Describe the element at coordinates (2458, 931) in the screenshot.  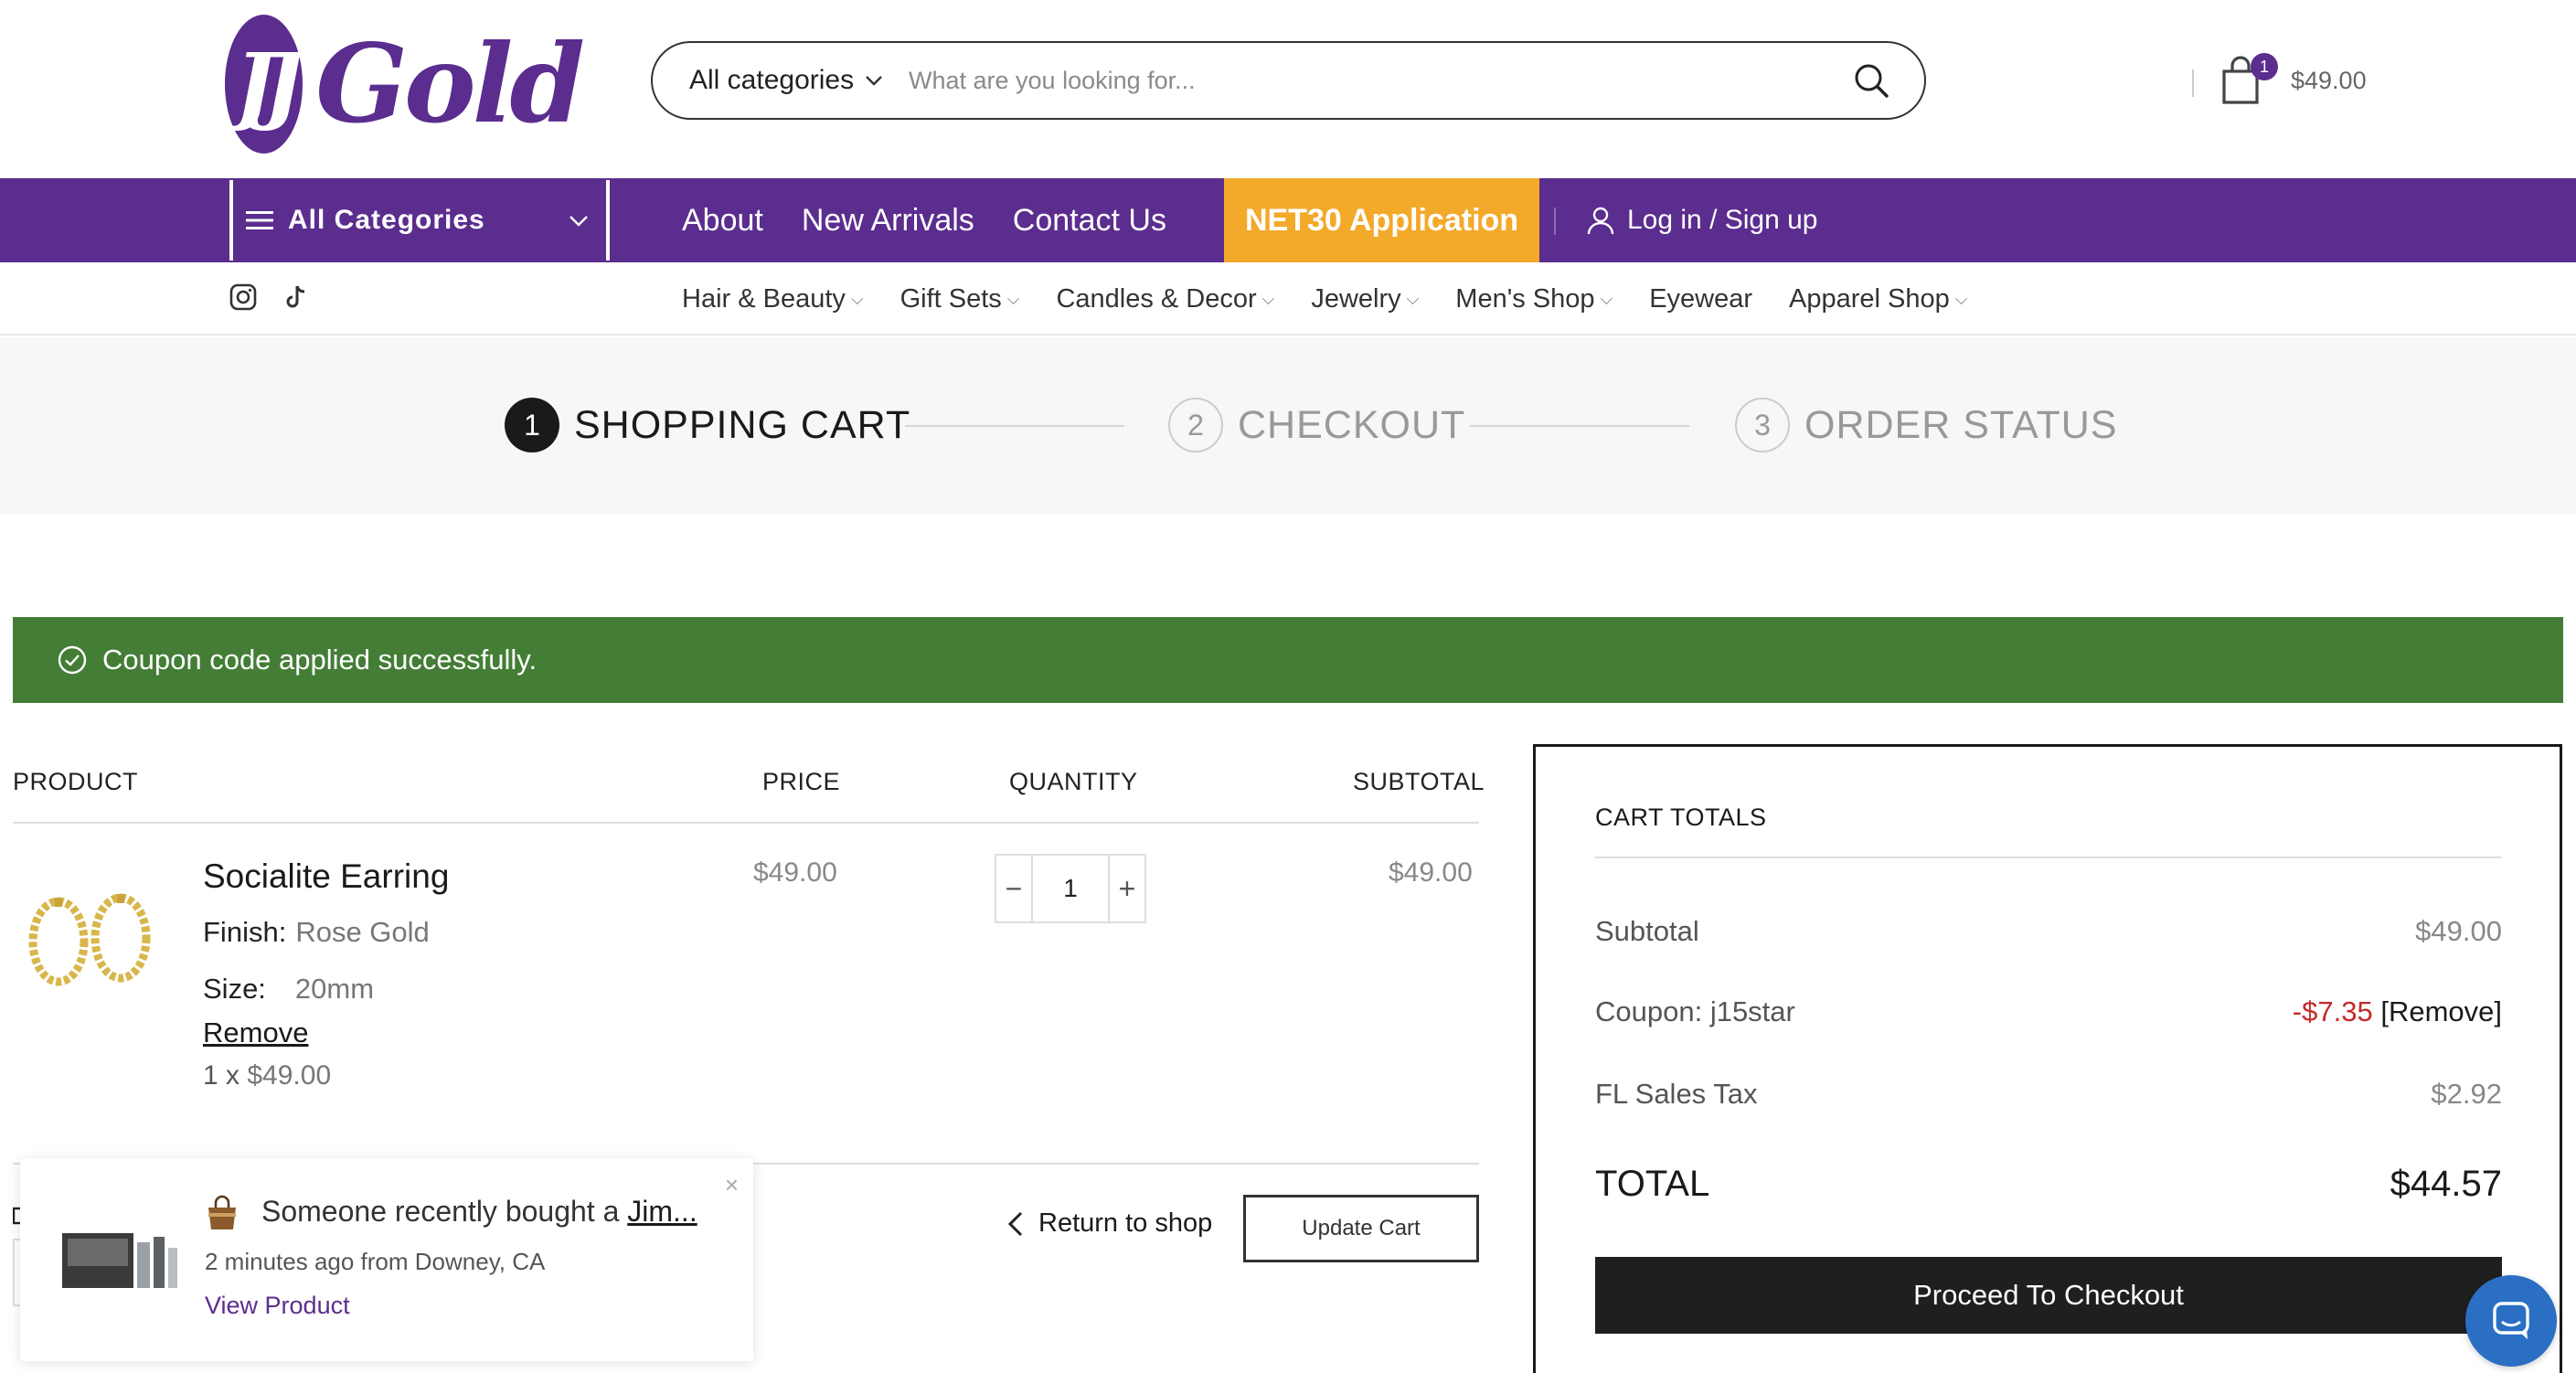
I see `subtotal-value: $49.00` at that location.